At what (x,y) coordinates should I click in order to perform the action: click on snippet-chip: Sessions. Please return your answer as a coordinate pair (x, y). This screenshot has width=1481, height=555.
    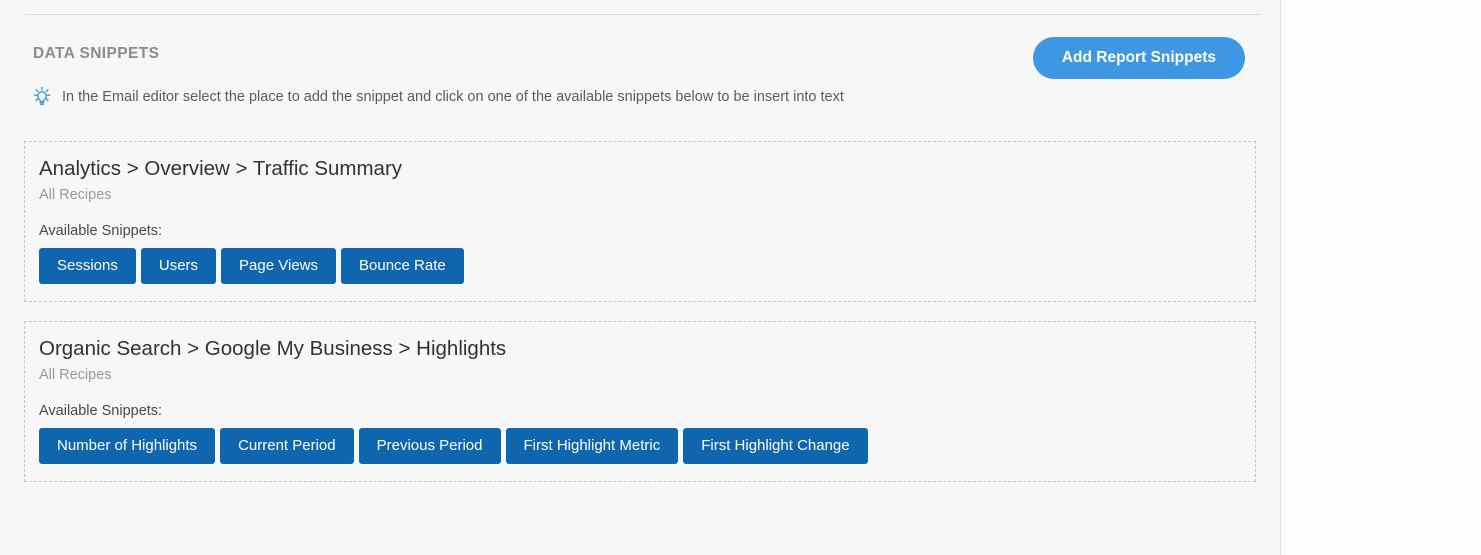
    Looking at the image, I should click on (87, 266).